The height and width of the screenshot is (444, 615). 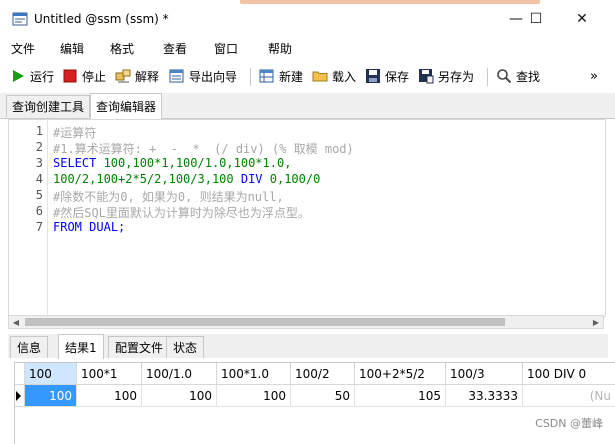 I want to click on current-row-arrow-icon, so click(x=18, y=396).